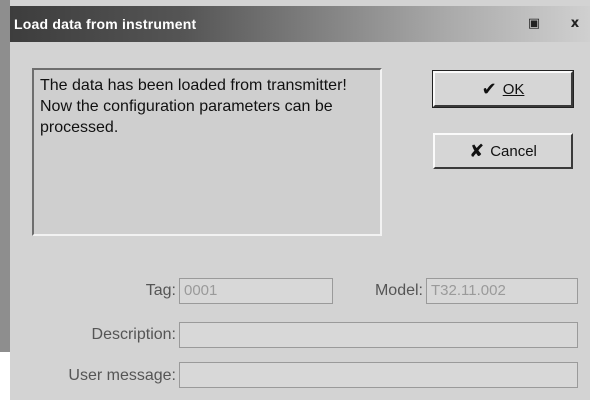 This screenshot has height=400, width=590. What do you see at coordinates (575, 23) in the screenshot?
I see `close-icon: x` at bounding box center [575, 23].